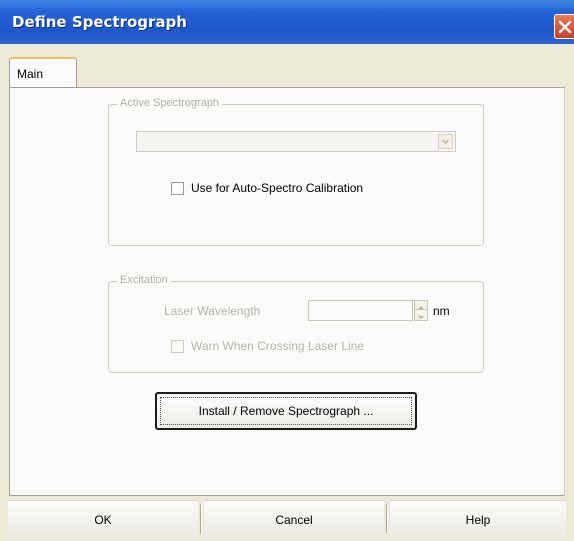 The height and width of the screenshot is (541, 574). I want to click on spin-down-arrow-icon, so click(421, 317).